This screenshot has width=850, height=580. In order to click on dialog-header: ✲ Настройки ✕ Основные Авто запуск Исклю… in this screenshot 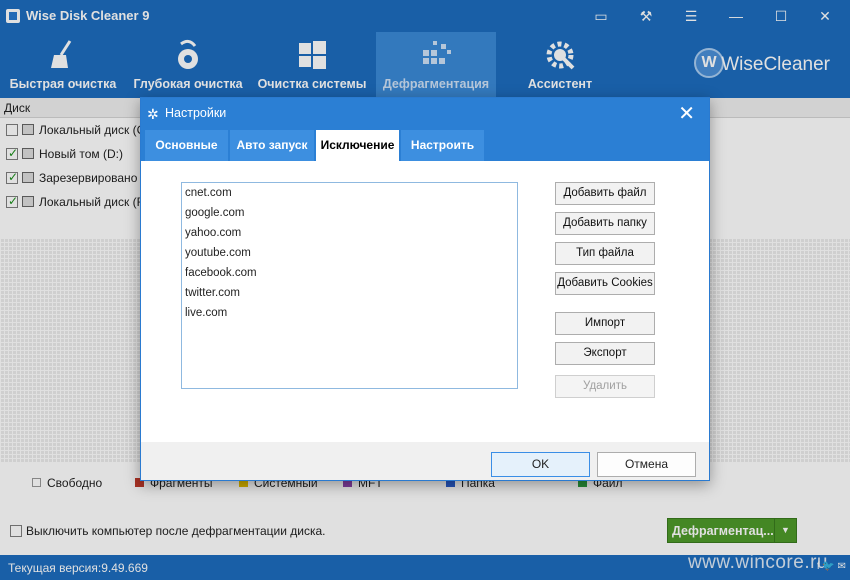, I will do `click(425, 129)`.